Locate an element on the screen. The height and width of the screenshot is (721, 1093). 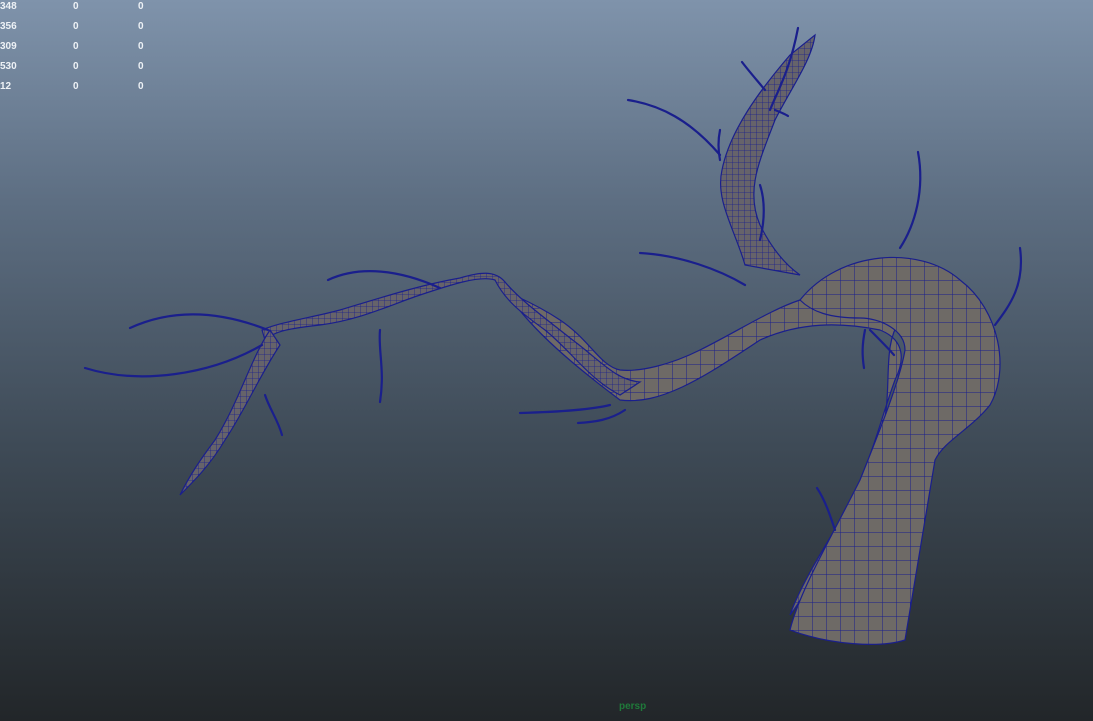
heads-up-display: 348 0 0 356 0 0 309 0 0 530 0 0 12 0 0 is located at coordinates (80, 48).